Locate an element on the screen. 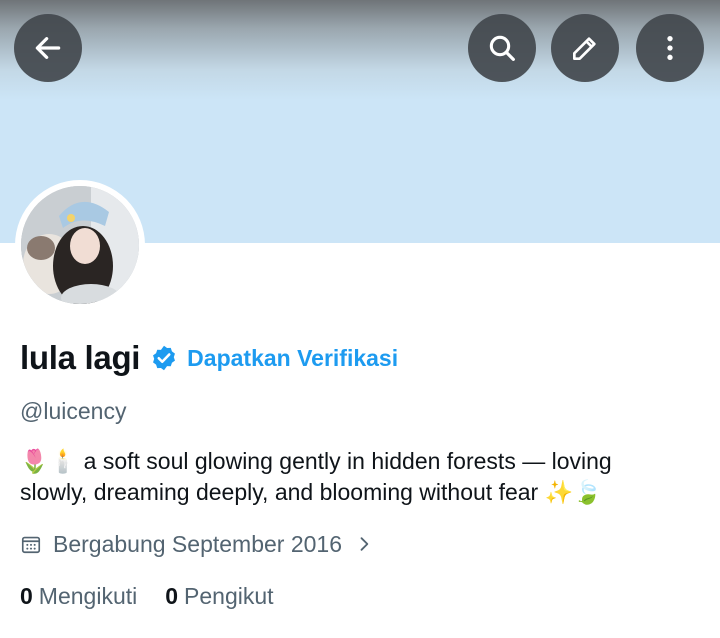 This screenshot has width=720, height=638. username-handle: @luicency is located at coordinates (73, 411).